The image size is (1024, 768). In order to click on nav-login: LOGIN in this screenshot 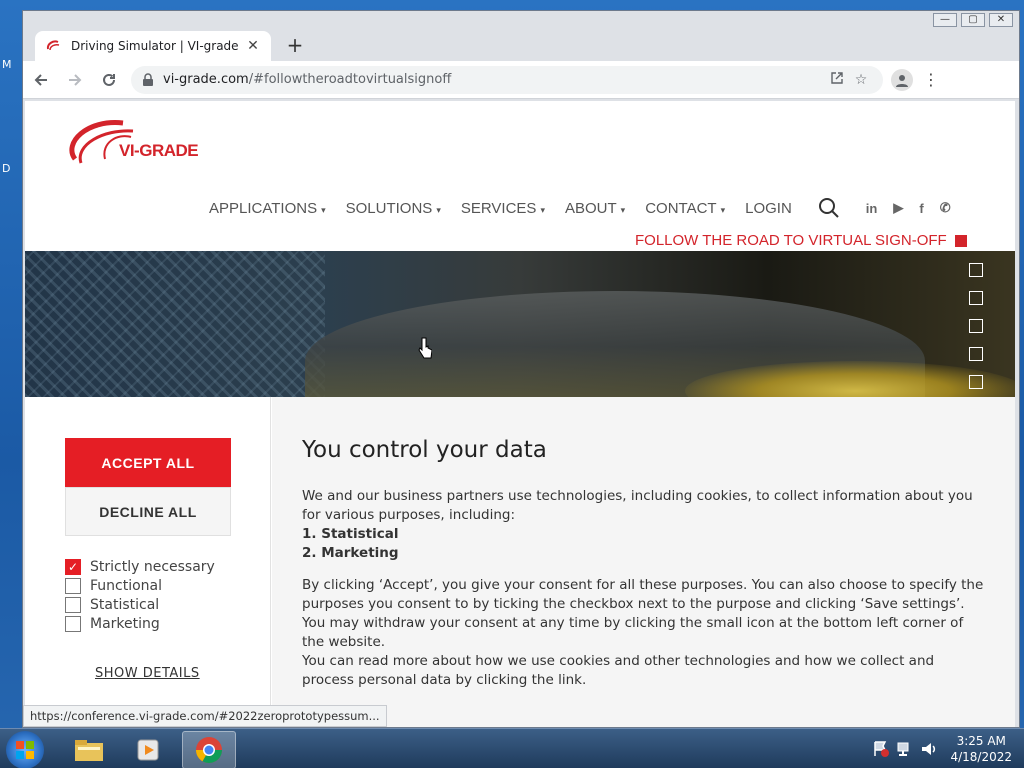, I will do `click(768, 208)`.